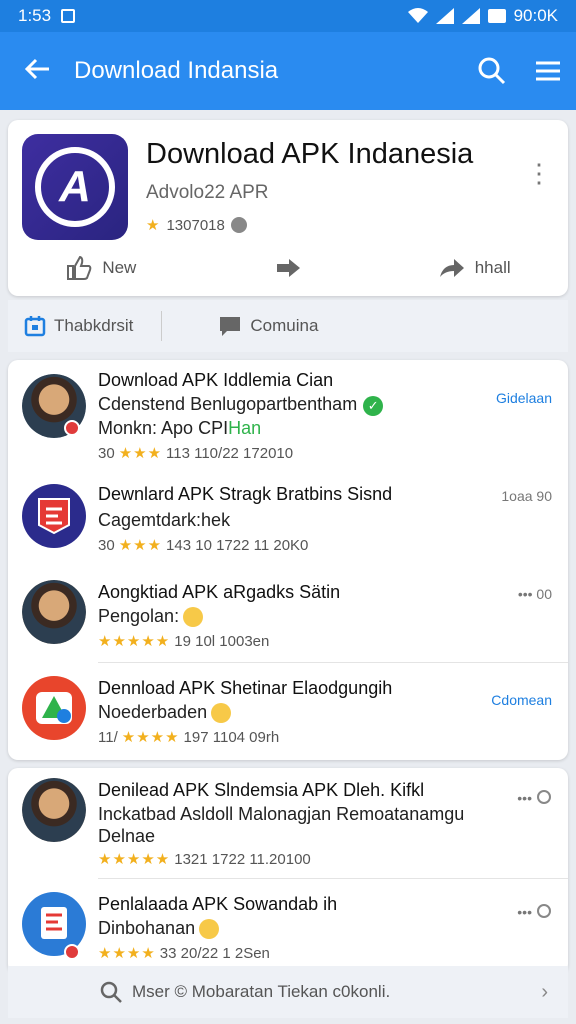 Image resolution: width=576 pixels, height=1024 pixels. What do you see at coordinates (79, 268) in the screenshot?
I see `thumbs-up-icon` at bounding box center [79, 268].